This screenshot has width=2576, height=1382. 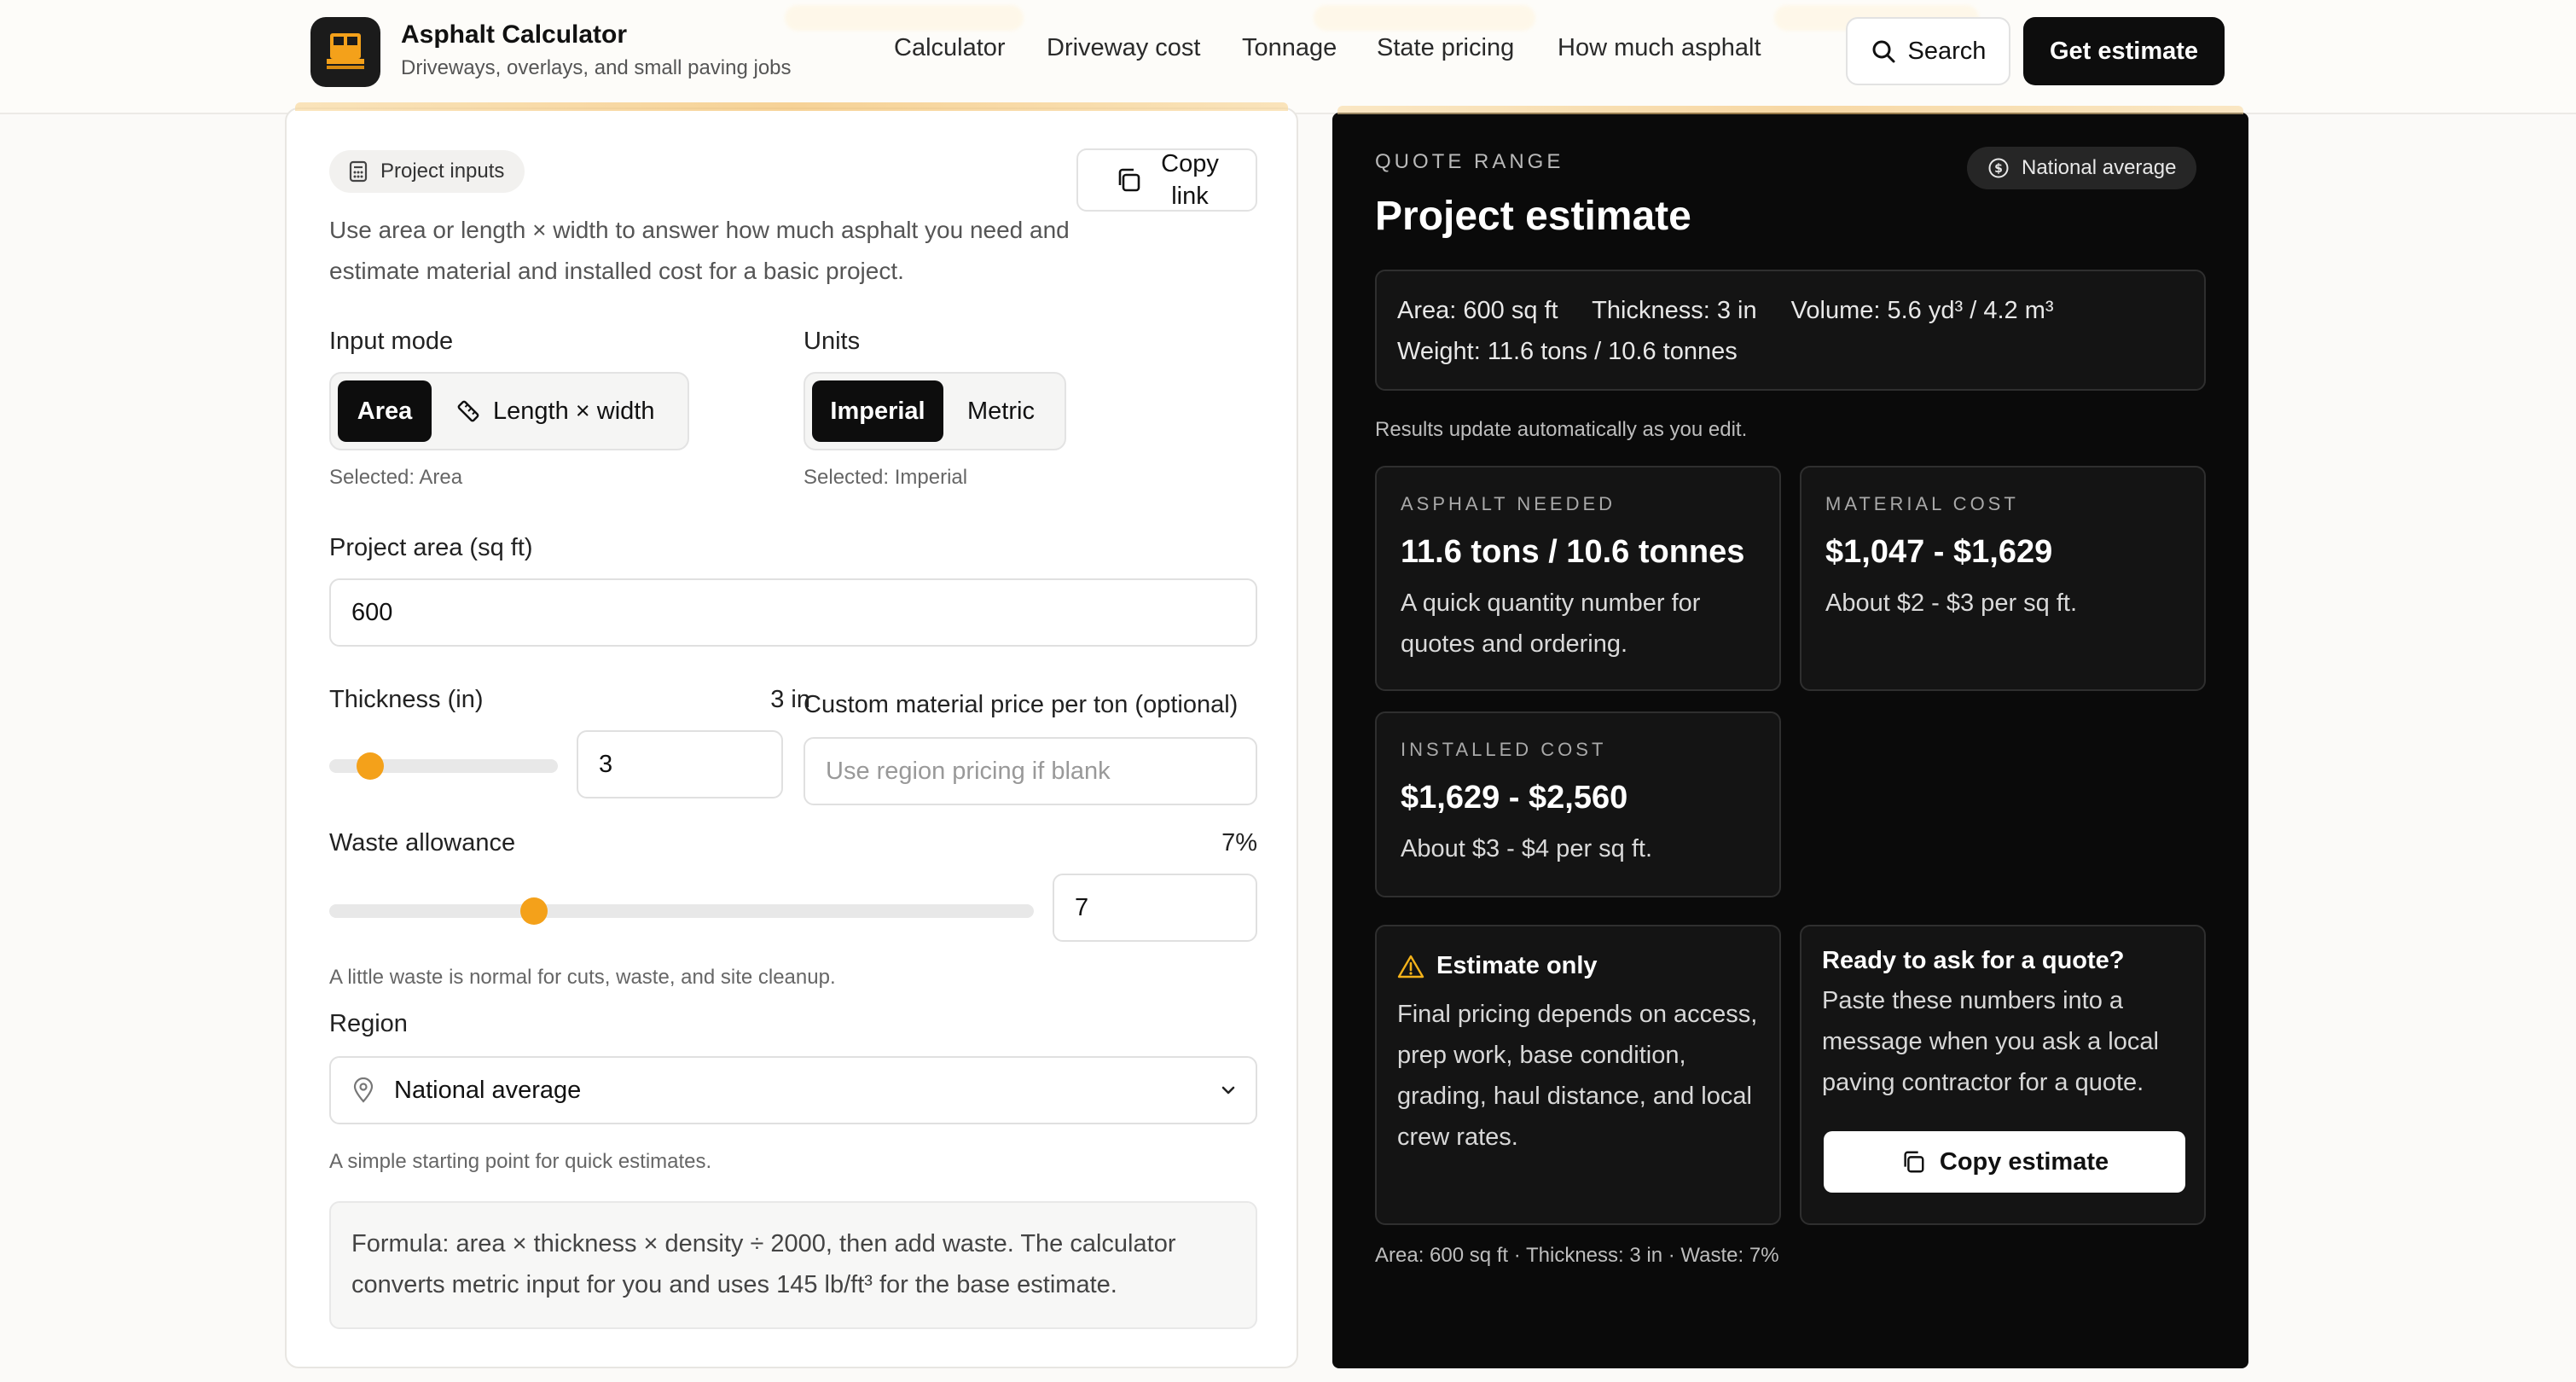 What do you see at coordinates (1947, 51) in the screenshot?
I see `search-label: Search` at bounding box center [1947, 51].